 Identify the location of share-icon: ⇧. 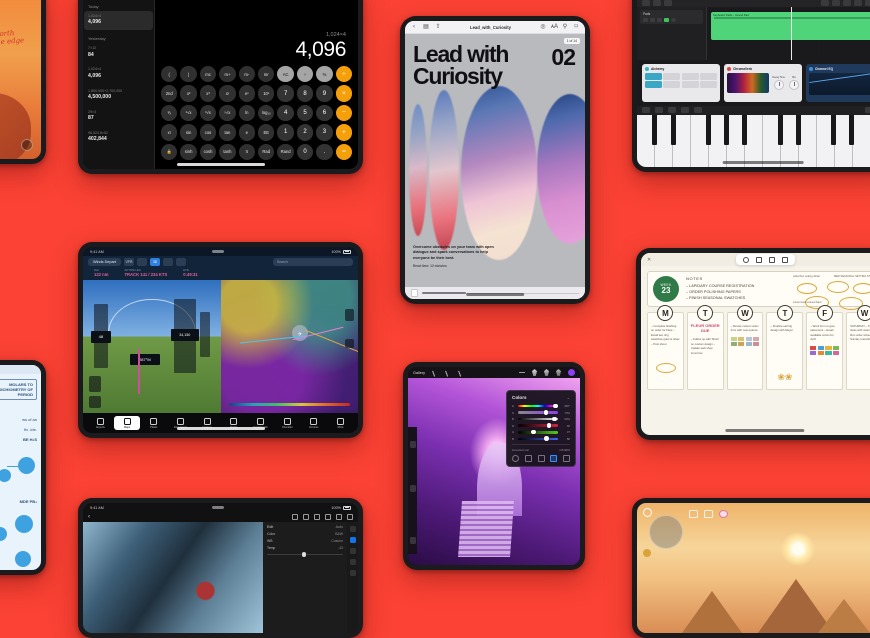
(438, 27).